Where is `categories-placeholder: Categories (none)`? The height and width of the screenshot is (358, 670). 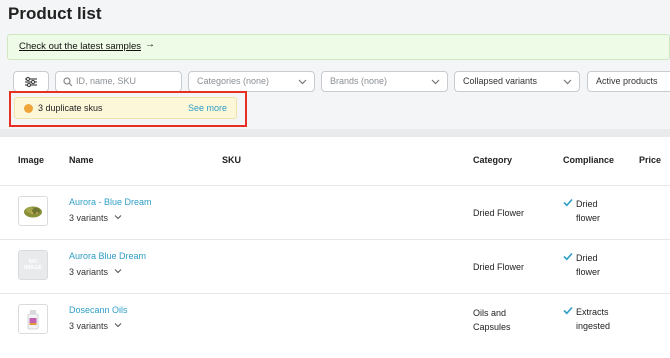
categories-placeholder: Categories (none) is located at coordinates (233, 81).